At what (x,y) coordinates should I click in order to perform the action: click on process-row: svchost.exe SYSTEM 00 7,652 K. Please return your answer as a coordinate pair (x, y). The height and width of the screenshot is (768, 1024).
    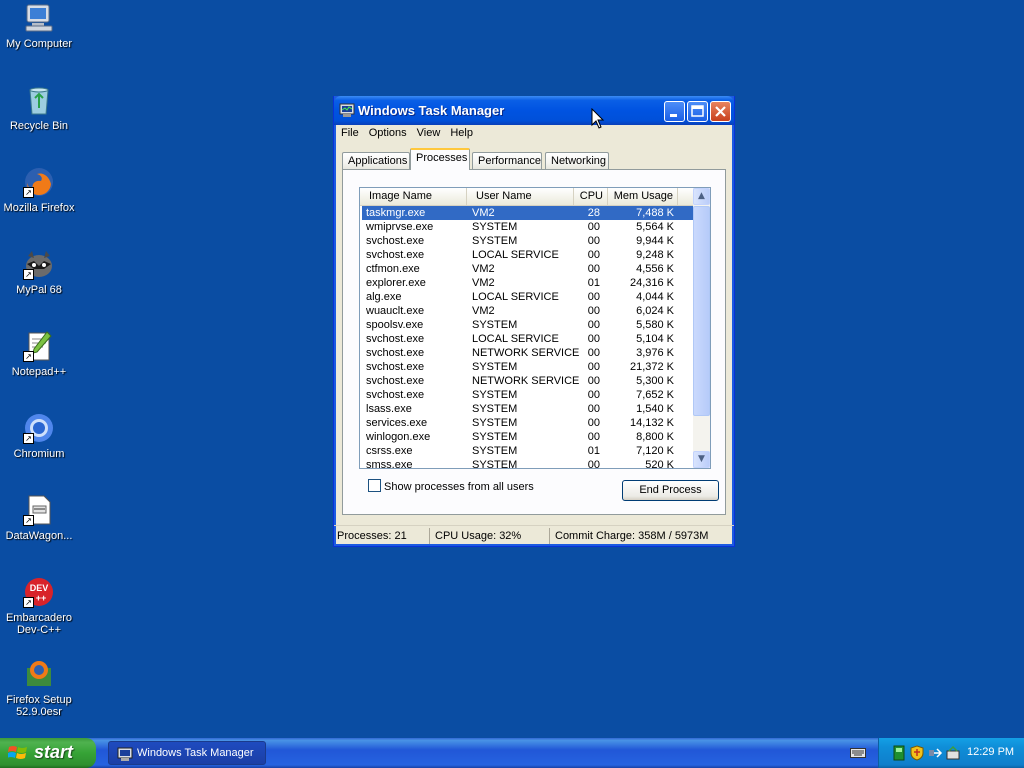
    Looking at the image, I should click on (527, 395).